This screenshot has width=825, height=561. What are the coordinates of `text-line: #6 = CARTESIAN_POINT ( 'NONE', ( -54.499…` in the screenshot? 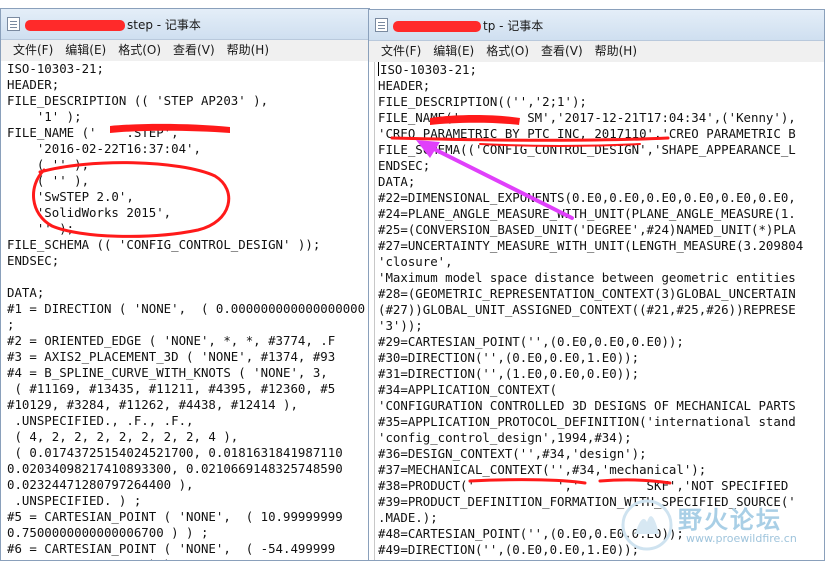 It's located at (171, 548).